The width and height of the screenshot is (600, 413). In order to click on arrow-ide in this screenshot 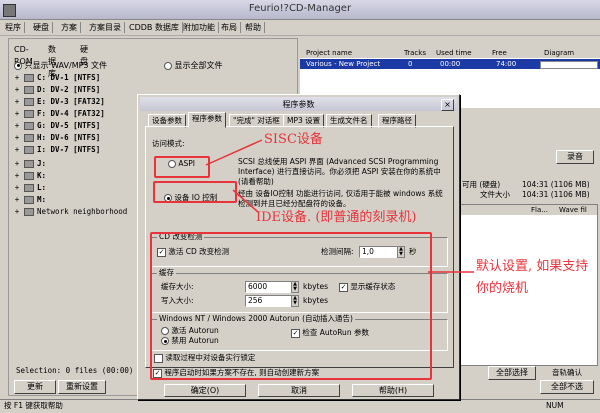, I will do `click(245, 201)`.